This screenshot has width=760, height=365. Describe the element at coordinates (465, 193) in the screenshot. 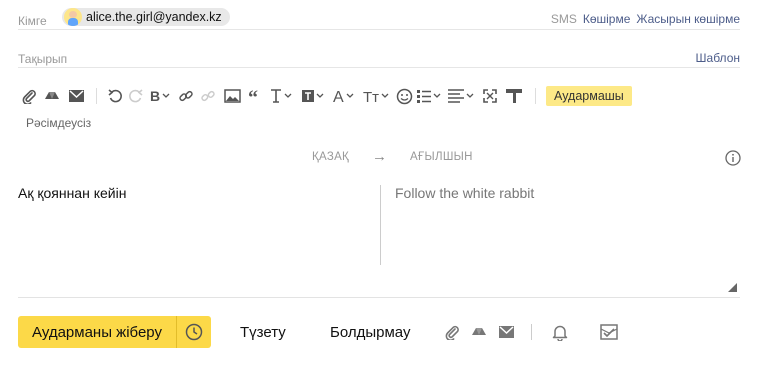

I see `translated-text-area: Follow the white rabbit` at that location.